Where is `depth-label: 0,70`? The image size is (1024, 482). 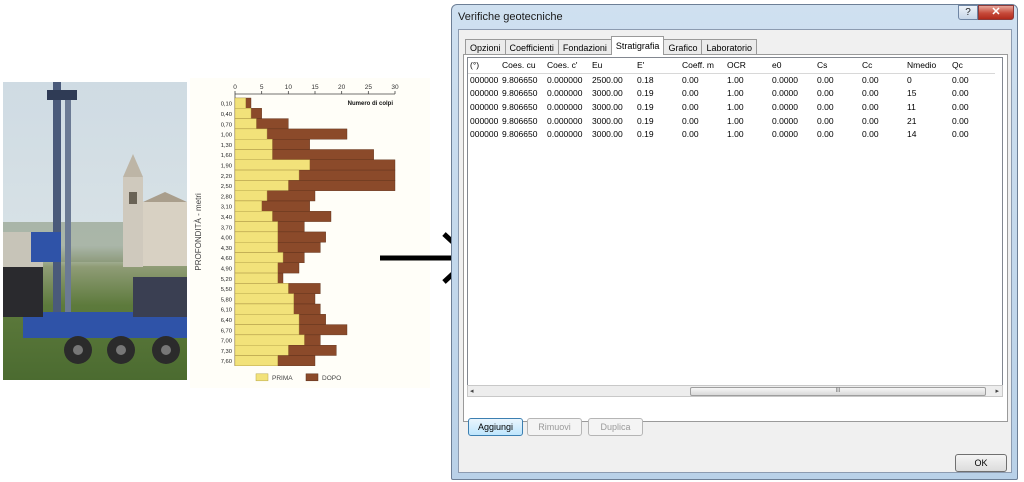 depth-label: 0,70 is located at coordinates (226, 125).